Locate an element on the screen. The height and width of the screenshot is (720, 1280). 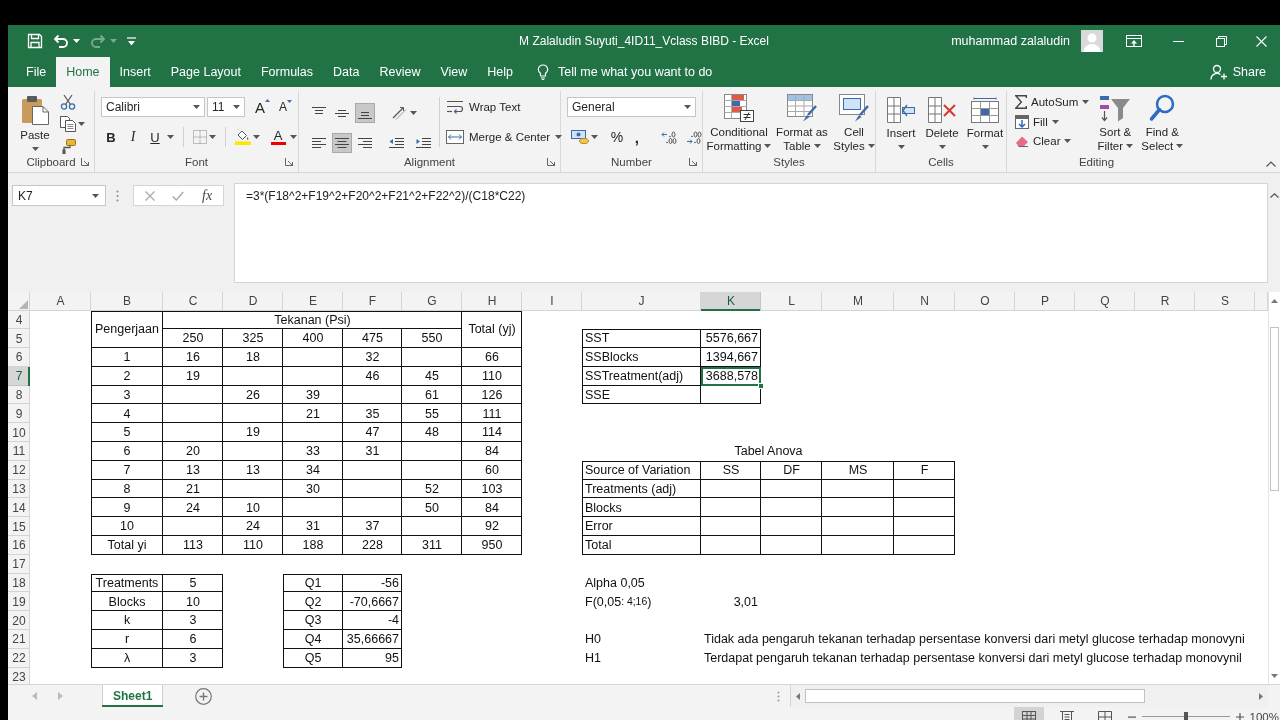
row-header: 20 is located at coordinates (19, 621).